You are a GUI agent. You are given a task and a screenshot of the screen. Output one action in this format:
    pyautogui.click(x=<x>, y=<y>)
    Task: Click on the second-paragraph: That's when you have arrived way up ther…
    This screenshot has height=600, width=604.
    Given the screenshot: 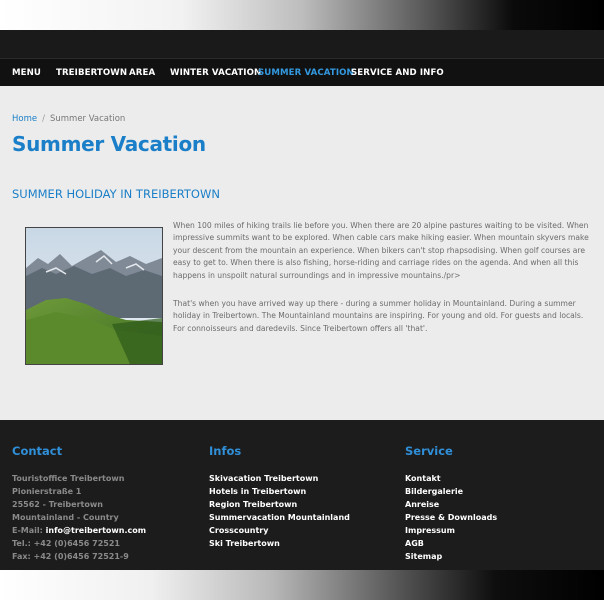 What is the action you would take?
    pyautogui.click(x=378, y=316)
    